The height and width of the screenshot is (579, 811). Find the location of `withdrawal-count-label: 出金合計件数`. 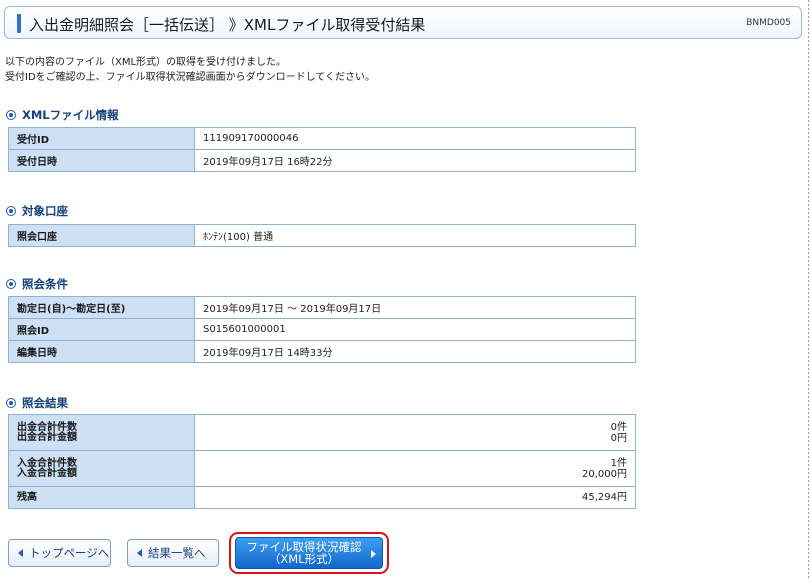

withdrawal-count-label: 出金合計件数 is located at coordinates (47, 427).